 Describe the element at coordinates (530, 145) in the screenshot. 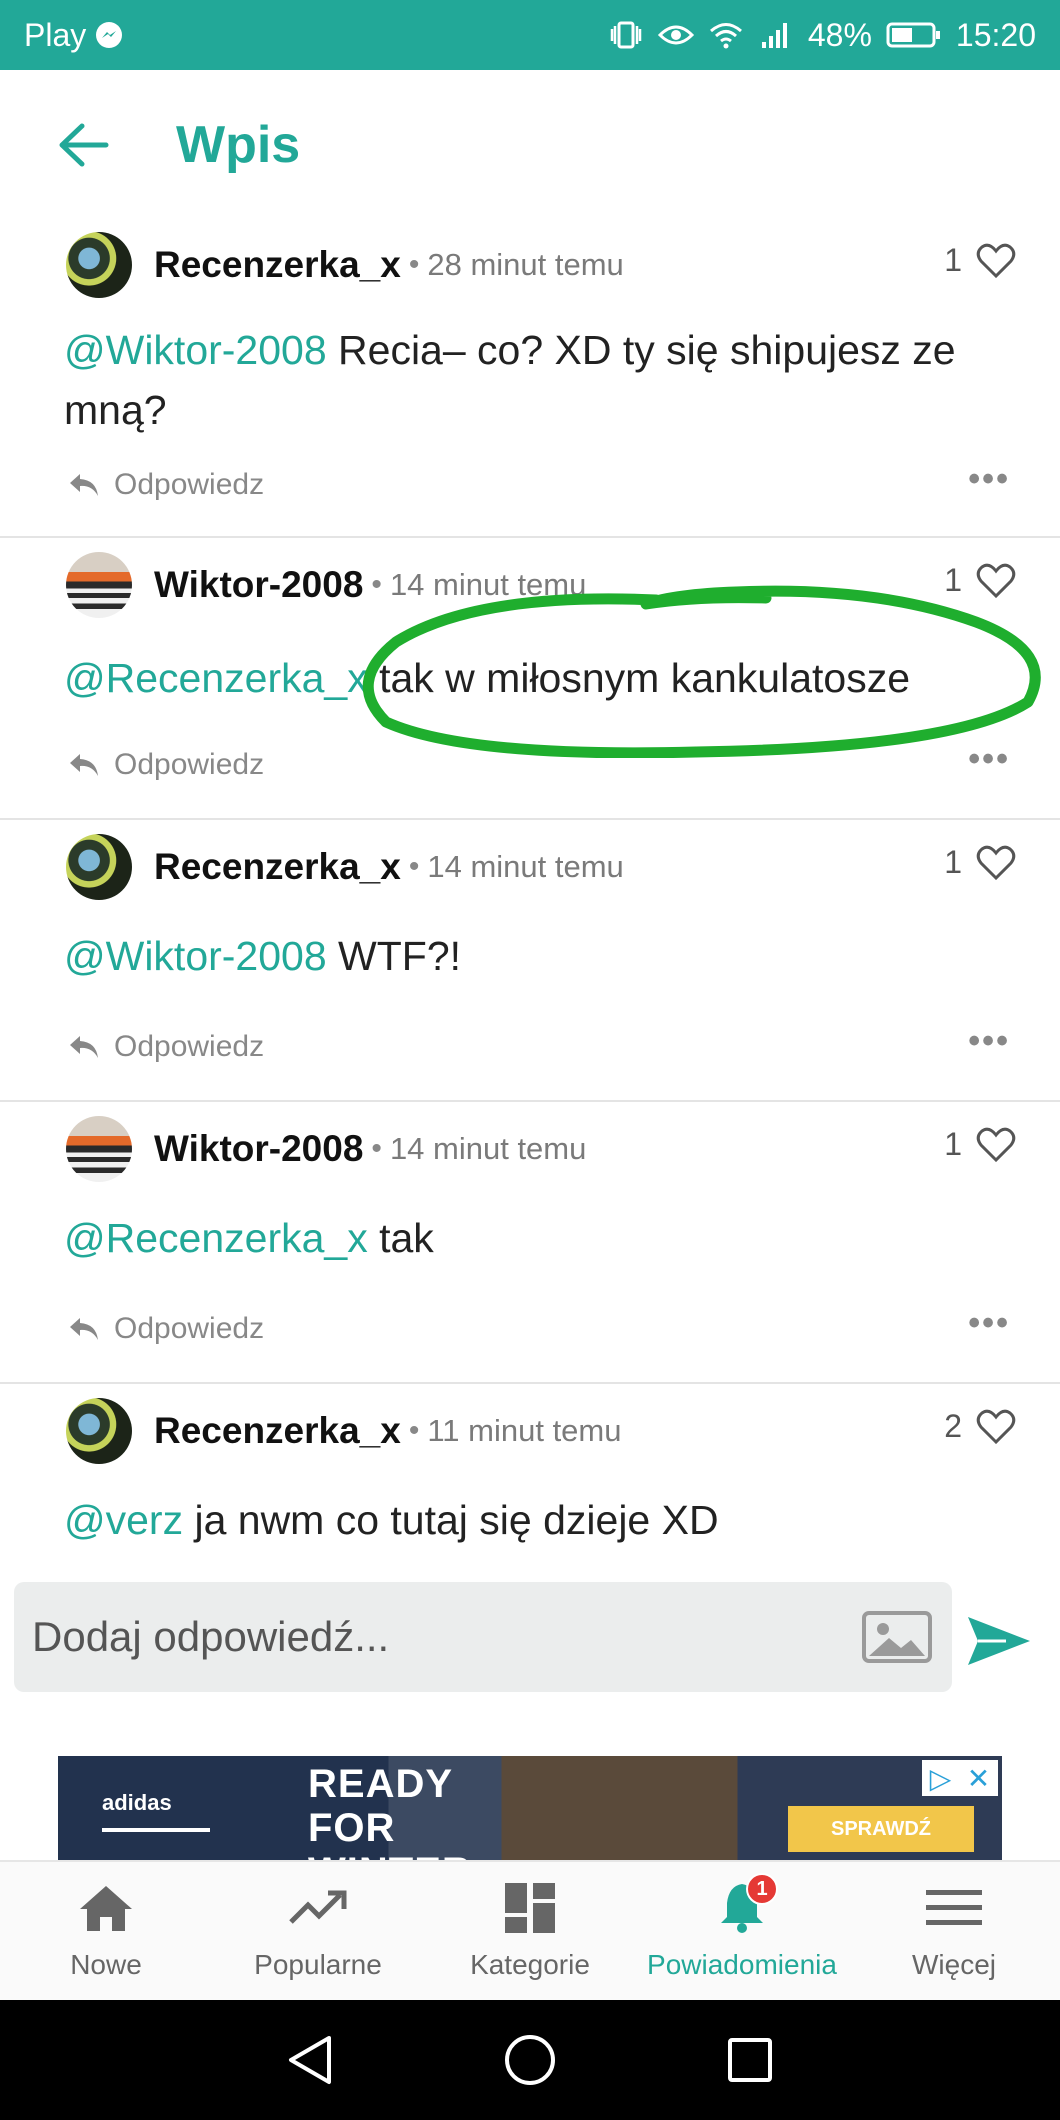

I see `app-header: Wpis` at that location.